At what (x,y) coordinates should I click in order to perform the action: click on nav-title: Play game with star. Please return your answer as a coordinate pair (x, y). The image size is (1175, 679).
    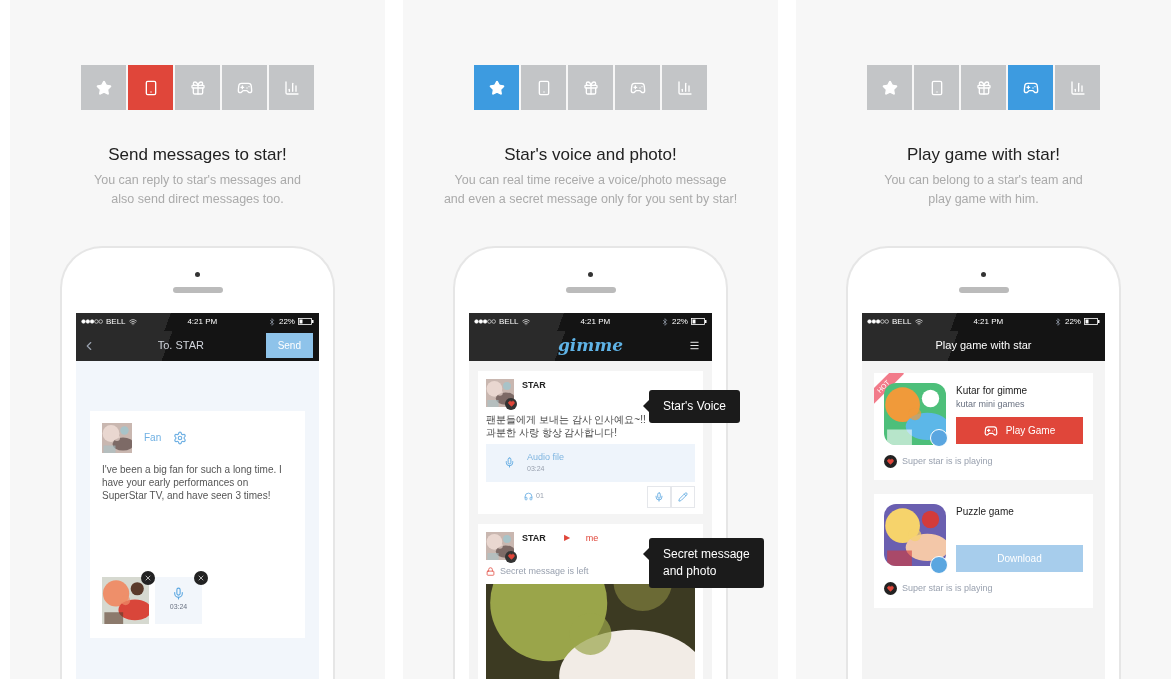
    Looking at the image, I should click on (983, 346).